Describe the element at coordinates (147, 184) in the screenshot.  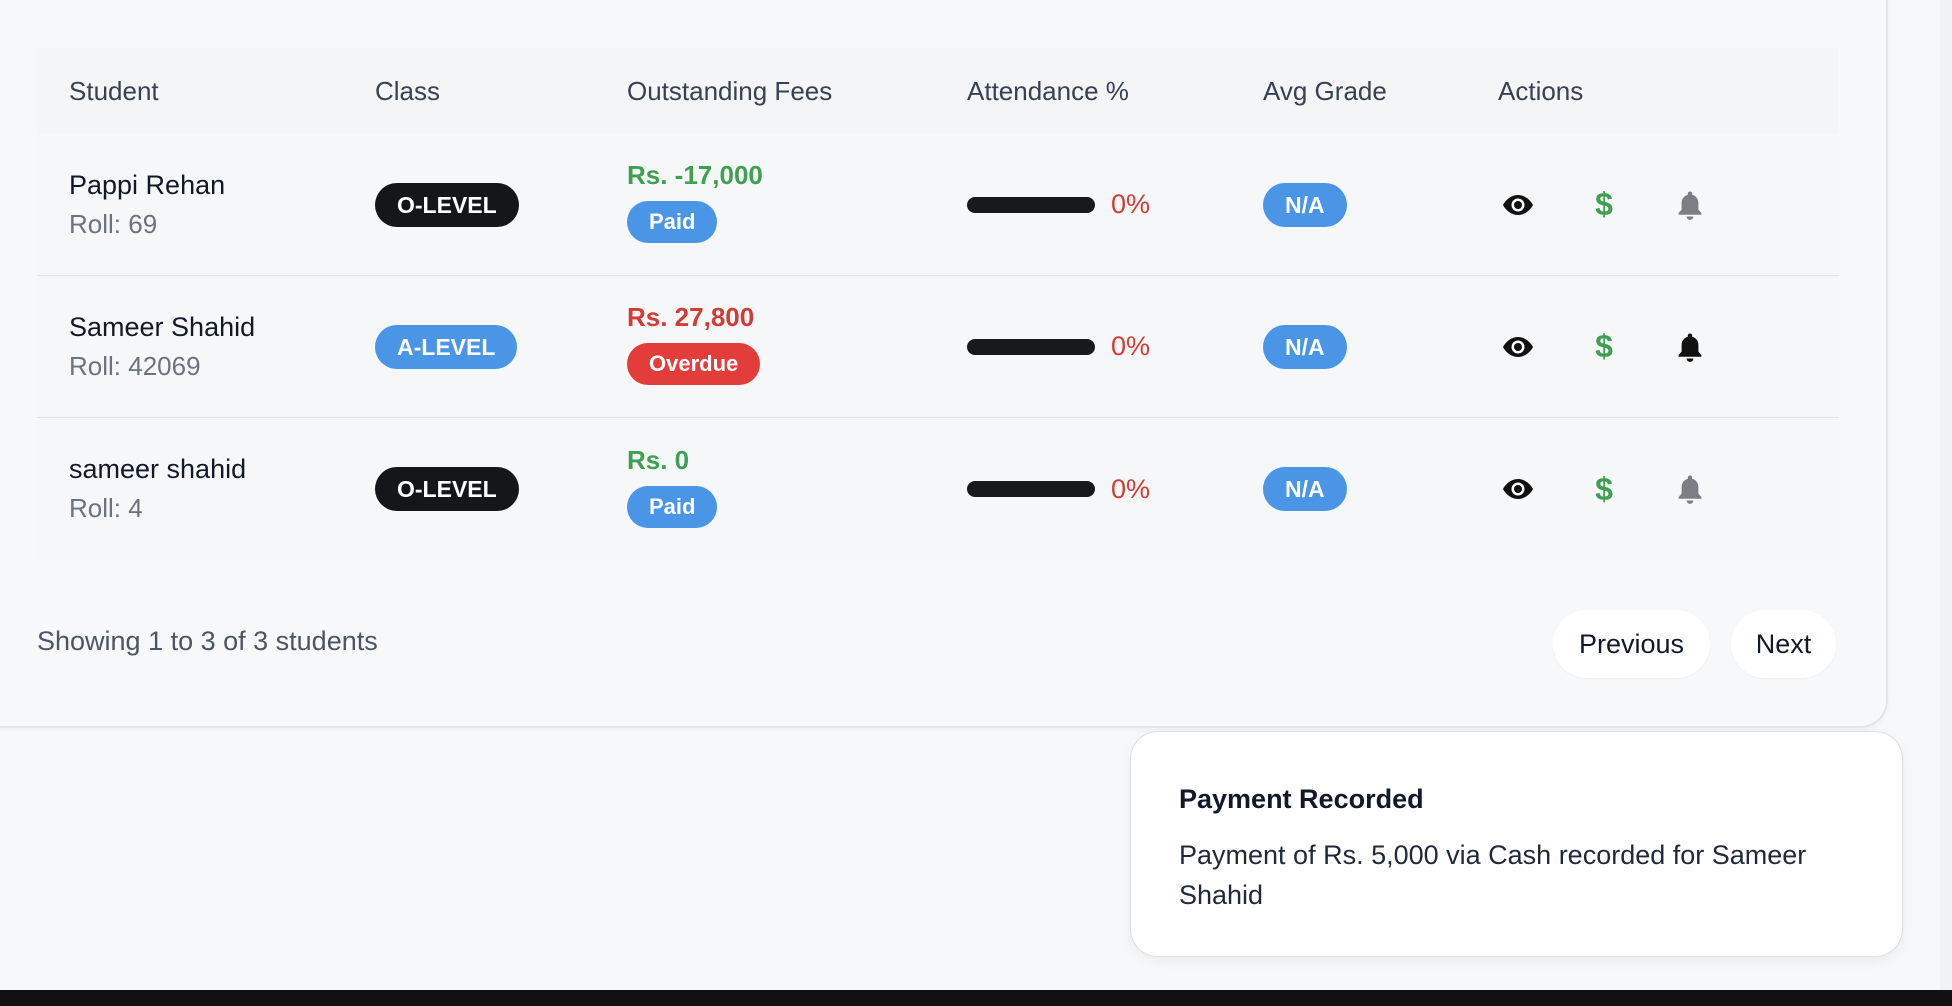
I see `student-name: Pappi Rehan` at that location.